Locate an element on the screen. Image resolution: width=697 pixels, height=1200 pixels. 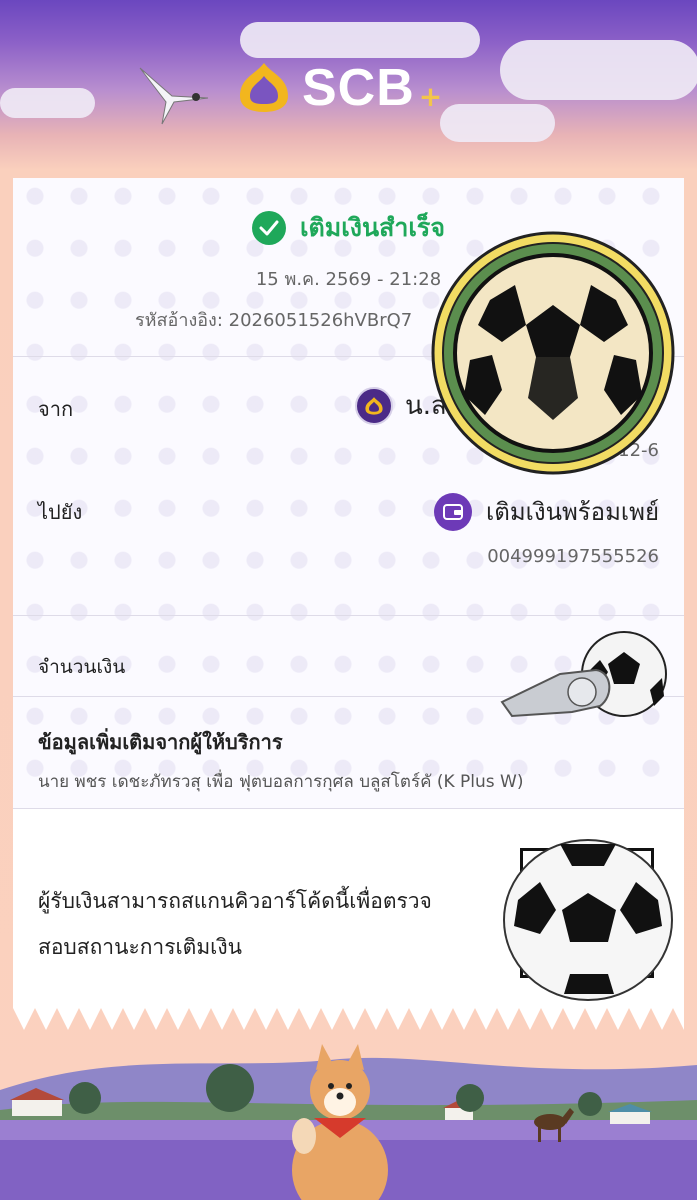
amount-label: จำนวนเงิน is located at coordinates (82, 667).